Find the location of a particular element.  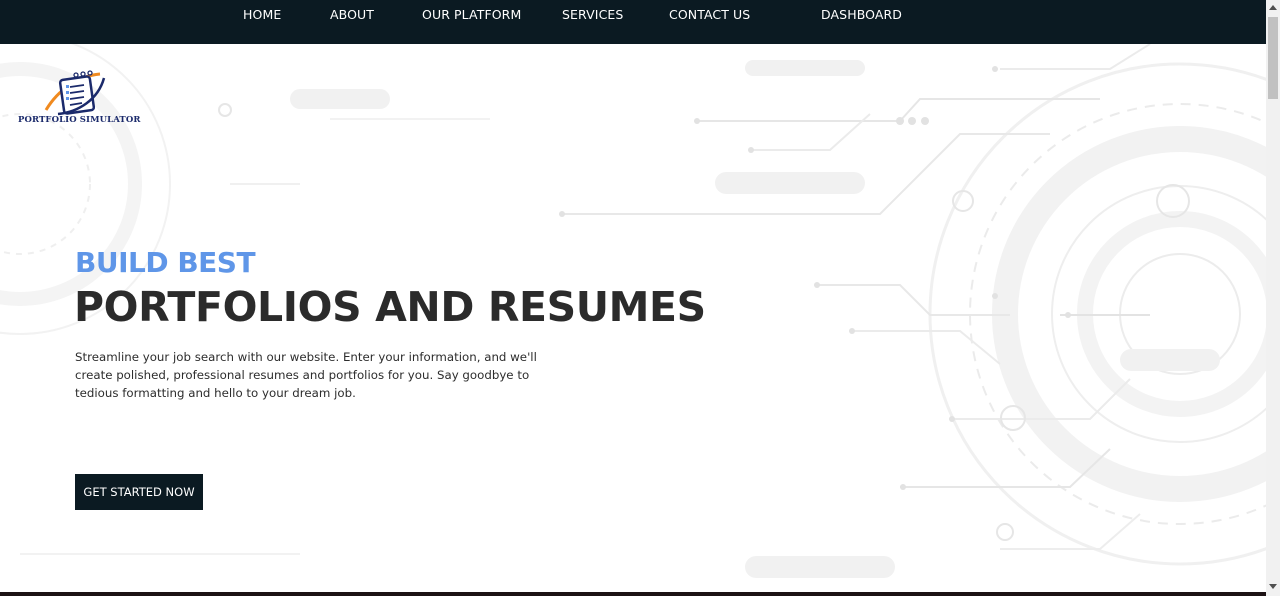

nav-item-contact-us: CONTACT US is located at coordinates (709, 14).